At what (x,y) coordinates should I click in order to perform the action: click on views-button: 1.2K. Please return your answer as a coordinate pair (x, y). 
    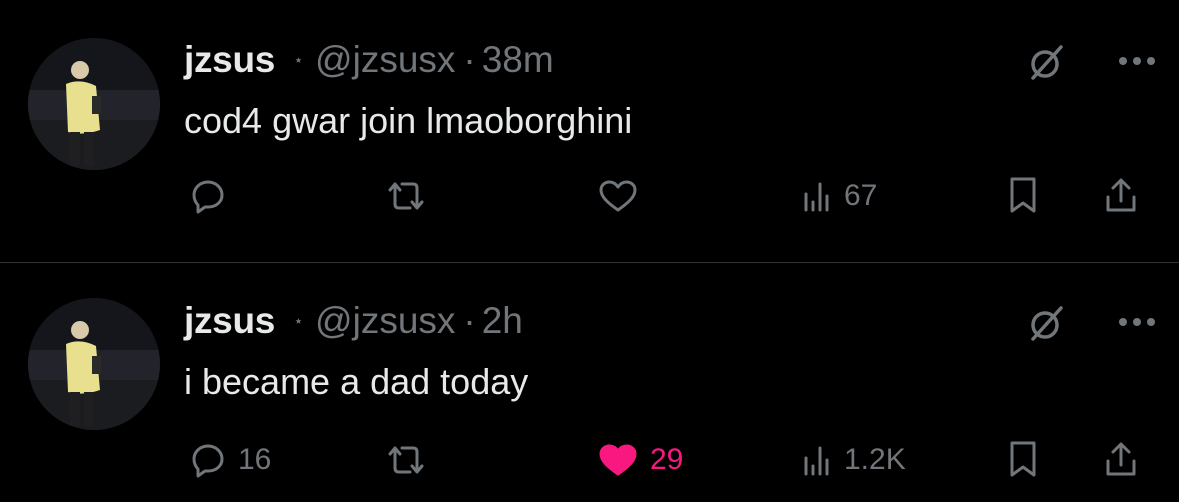
    Looking at the image, I should click on (853, 460).